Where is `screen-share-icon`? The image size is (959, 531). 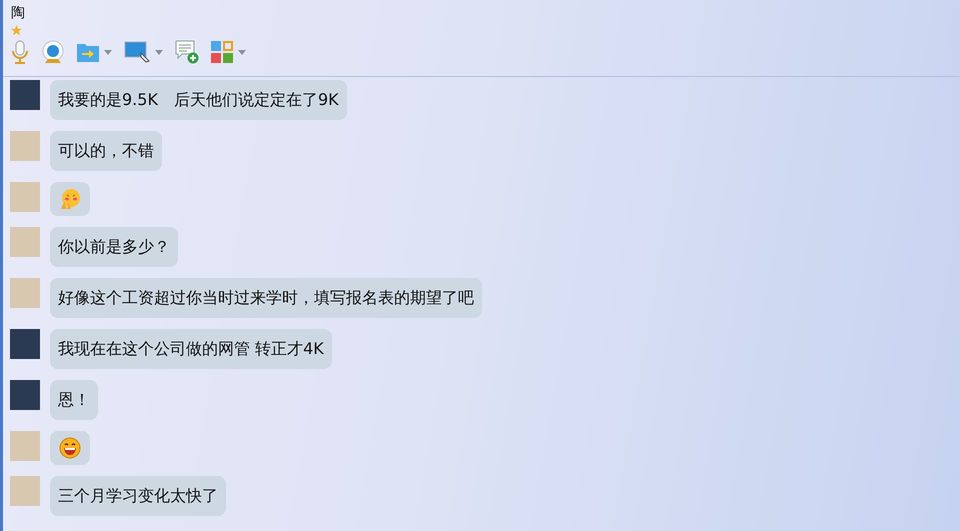
screen-share-icon is located at coordinates (137, 52).